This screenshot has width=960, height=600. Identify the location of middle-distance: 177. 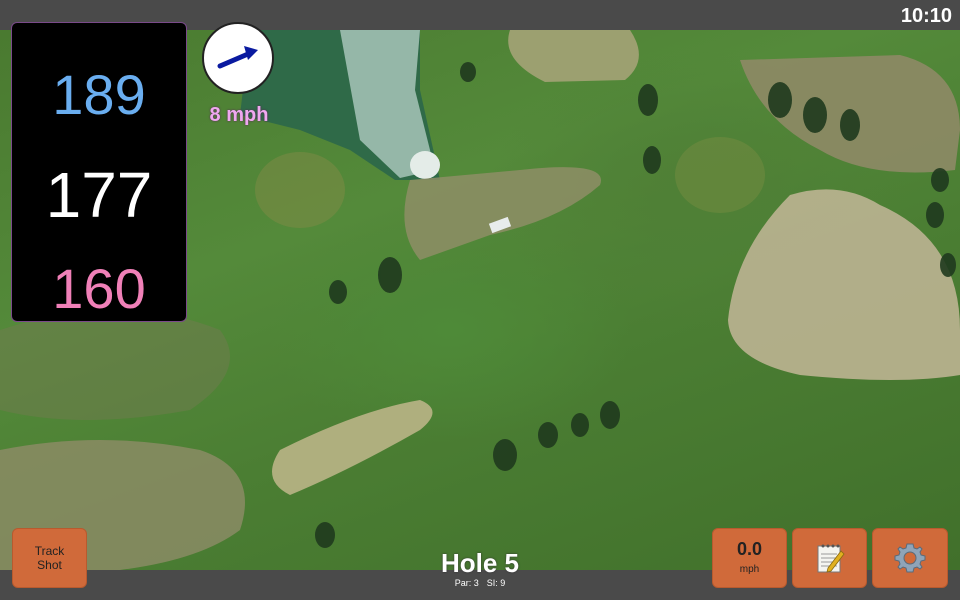
(99, 195).